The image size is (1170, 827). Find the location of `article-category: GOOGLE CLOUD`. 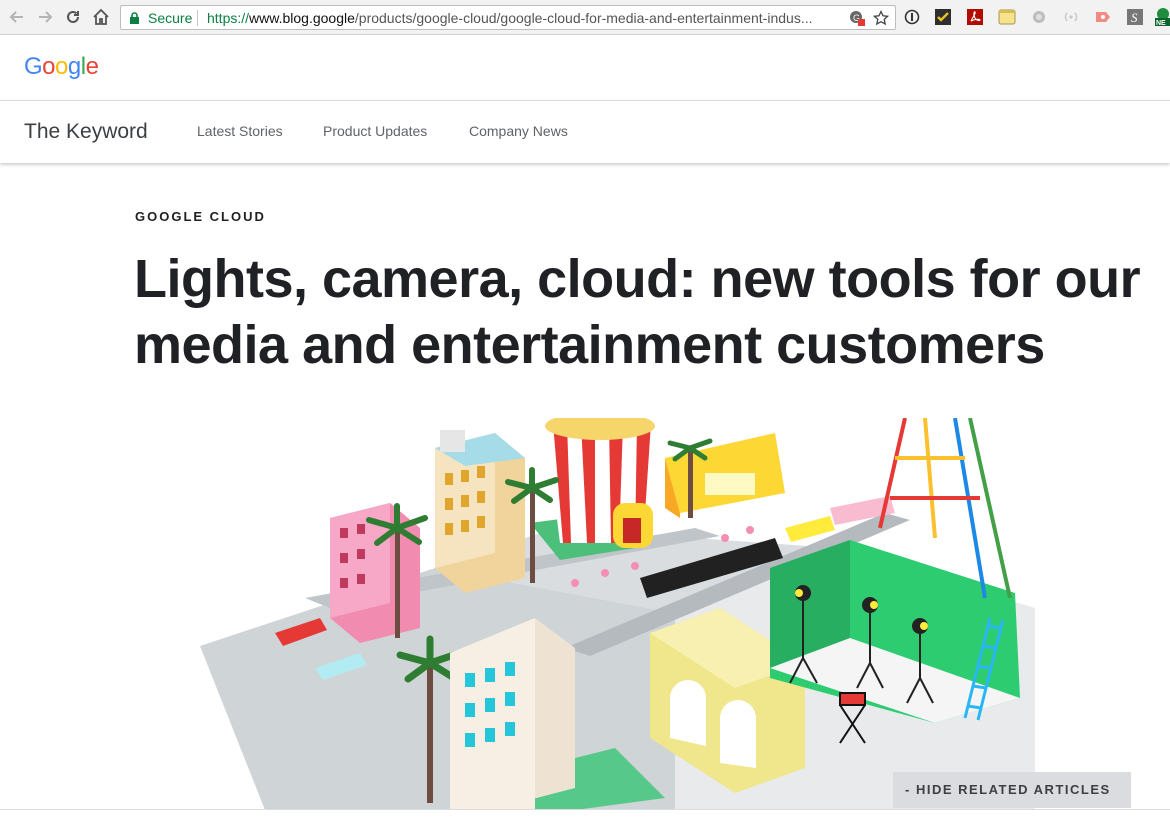

article-category: GOOGLE CLOUD is located at coordinates (200, 216).